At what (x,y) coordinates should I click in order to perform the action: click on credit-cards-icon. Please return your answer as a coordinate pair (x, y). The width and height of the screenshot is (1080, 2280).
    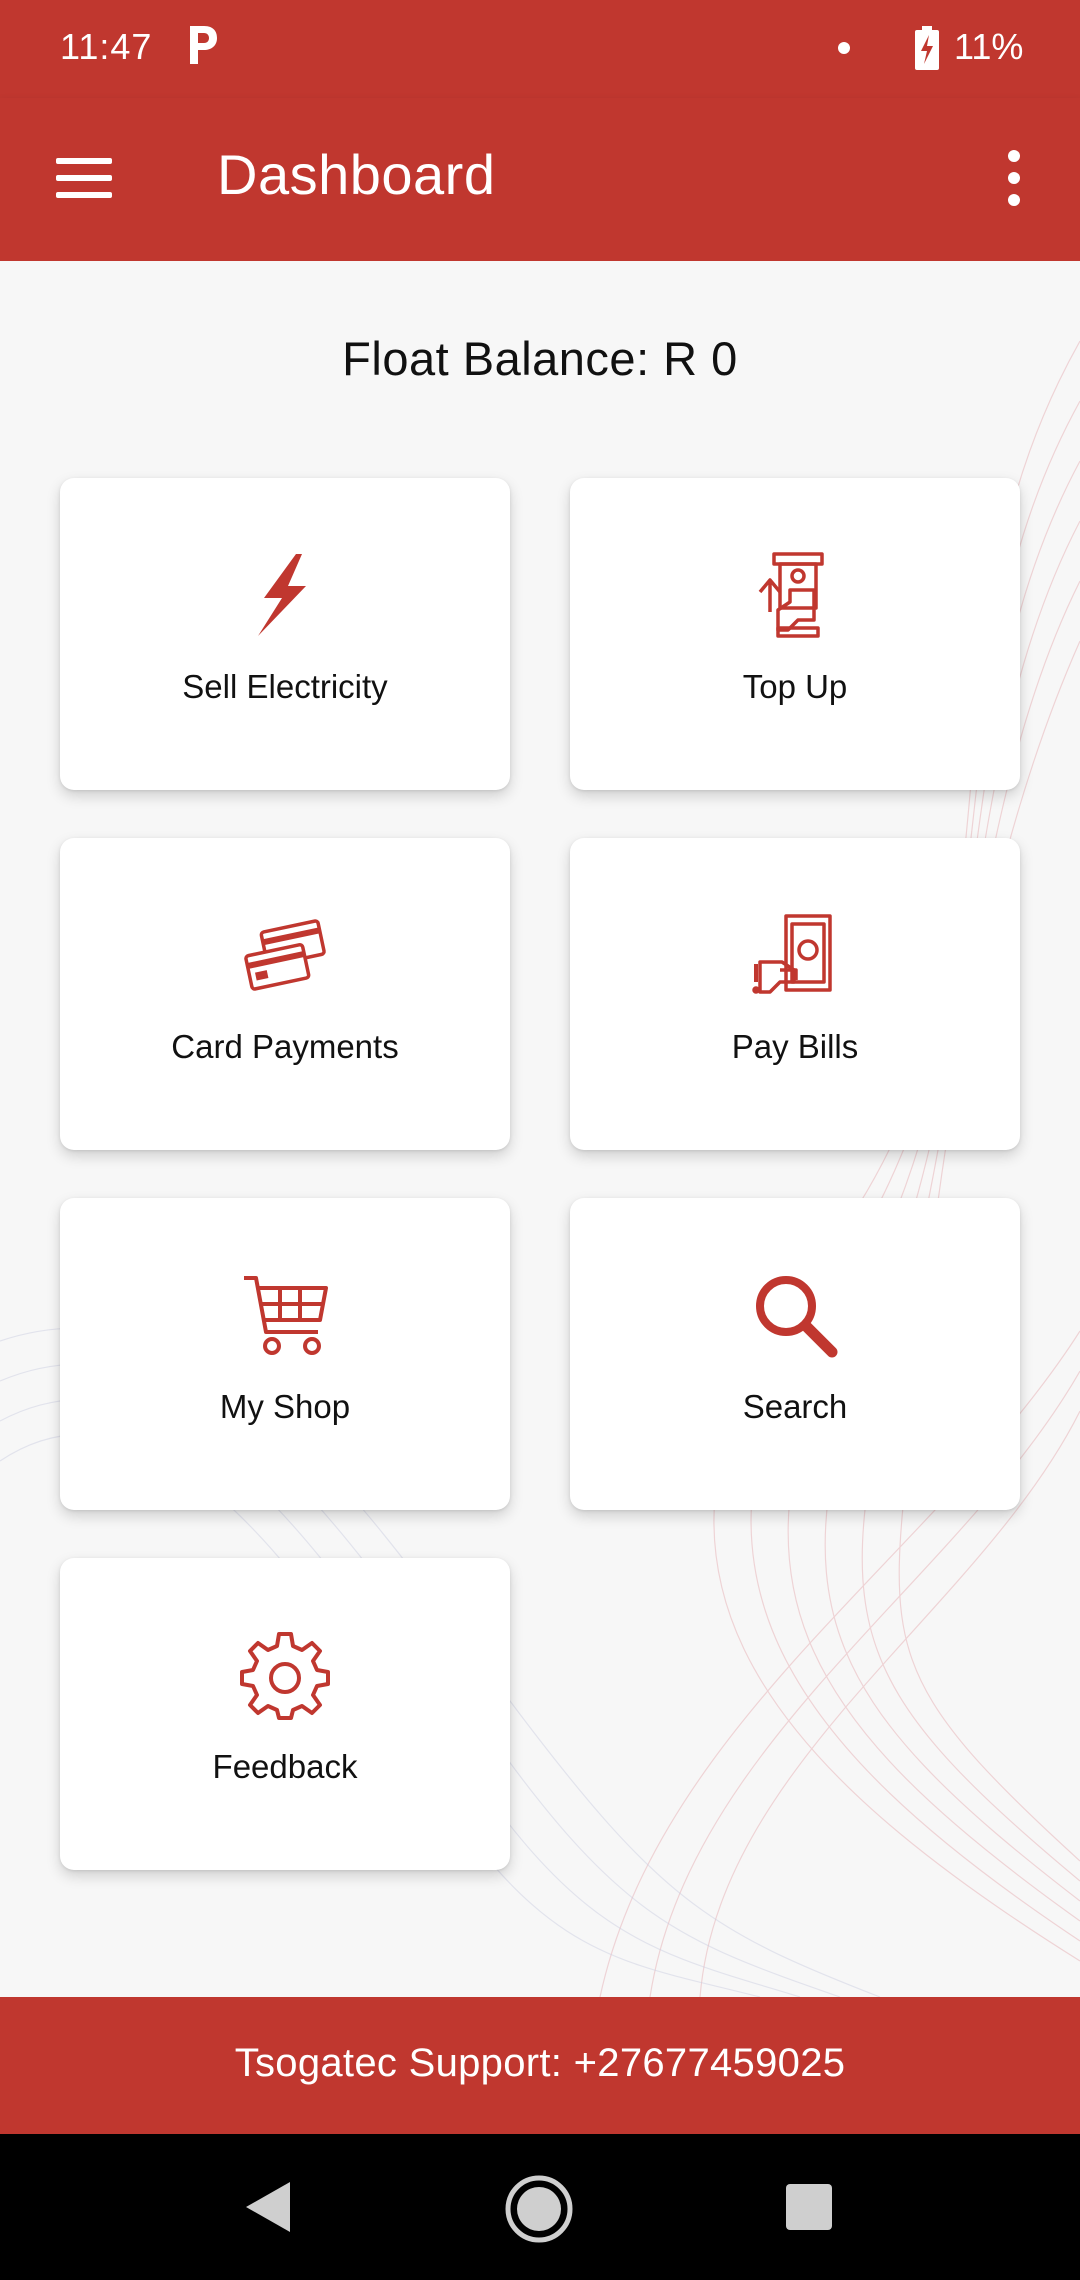
    Looking at the image, I should click on (285, 955).